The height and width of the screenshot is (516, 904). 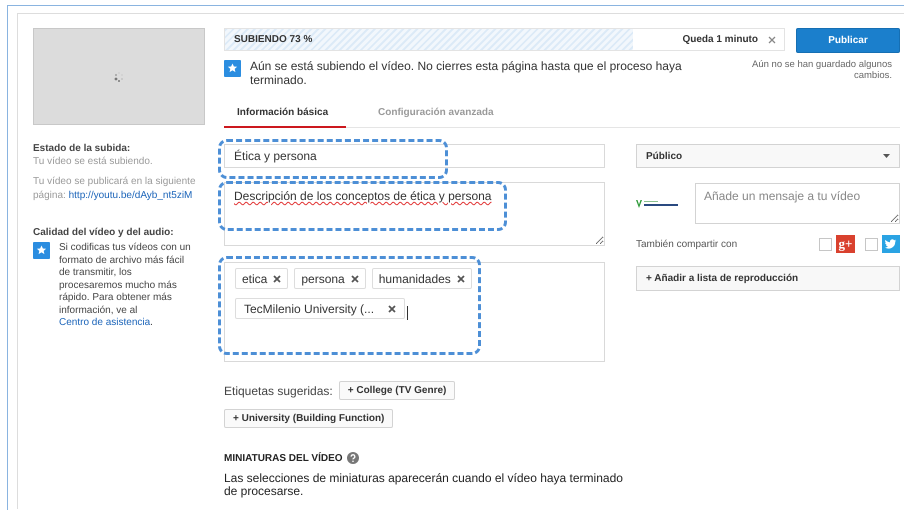 I want to click on thumbnails-note: Las selecciones de miniaturas aparecerán cuando el vídeo haya terminado de procesarse., so click(x=424, y=485).